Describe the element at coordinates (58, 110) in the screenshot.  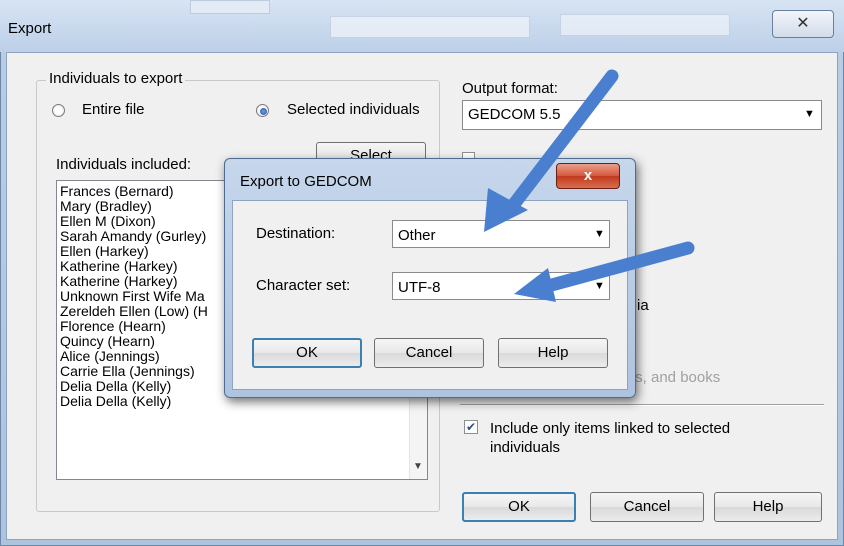
I see `entire-file-radio` at that location.